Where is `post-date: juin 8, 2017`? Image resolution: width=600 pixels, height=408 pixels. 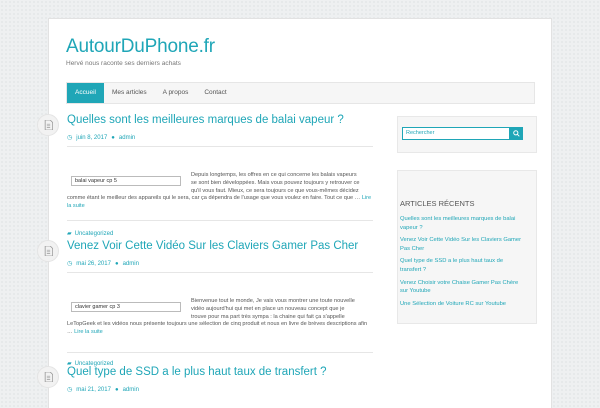
post-date: juin 8, 2017 is located at coordinates (91, 138).